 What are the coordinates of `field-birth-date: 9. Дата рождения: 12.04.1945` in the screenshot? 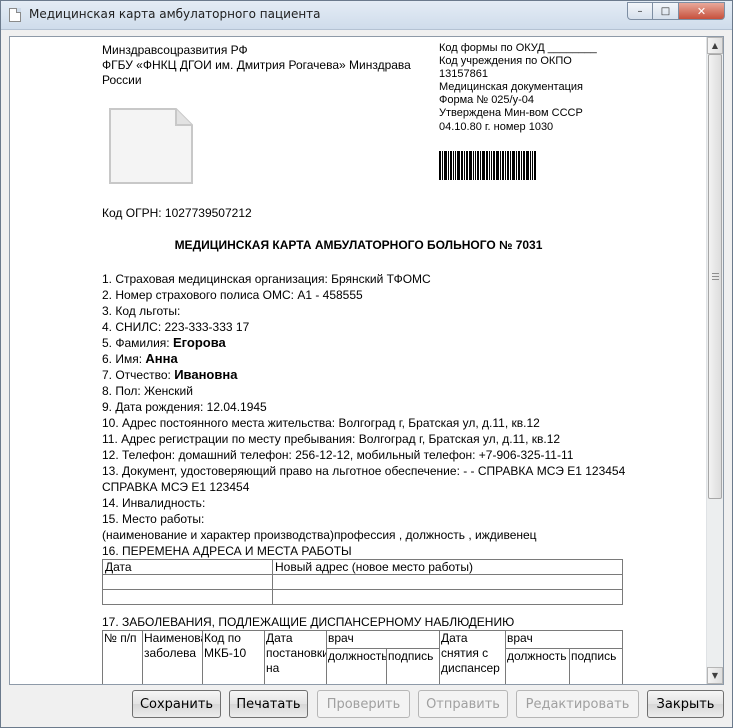 It's located at (184, 407).